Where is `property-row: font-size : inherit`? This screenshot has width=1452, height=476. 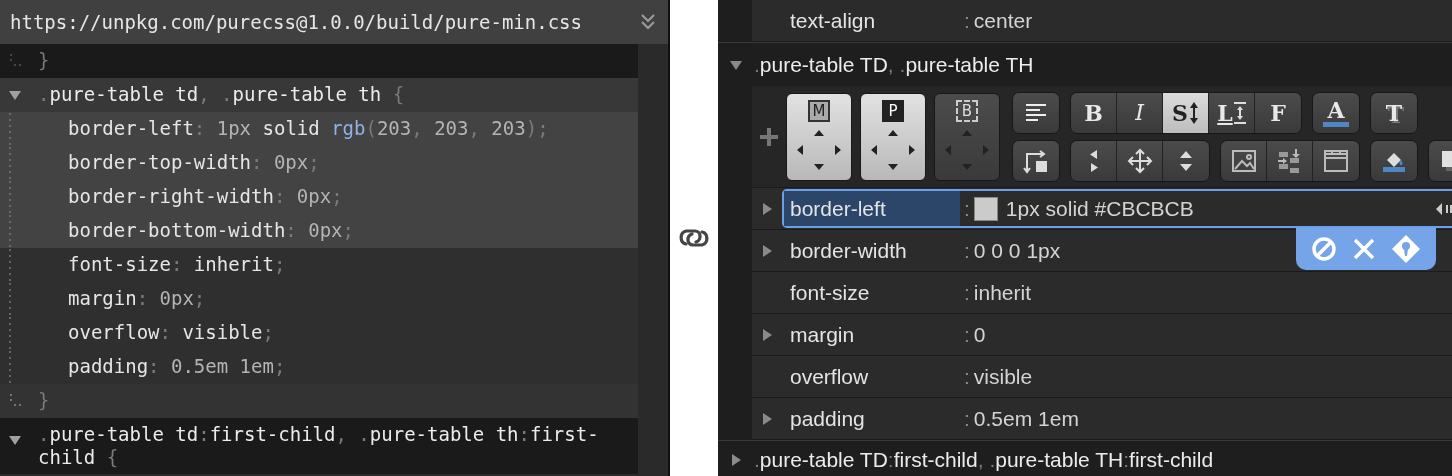 property-row: font-size : inherit is located at coordinates (1102, 293).